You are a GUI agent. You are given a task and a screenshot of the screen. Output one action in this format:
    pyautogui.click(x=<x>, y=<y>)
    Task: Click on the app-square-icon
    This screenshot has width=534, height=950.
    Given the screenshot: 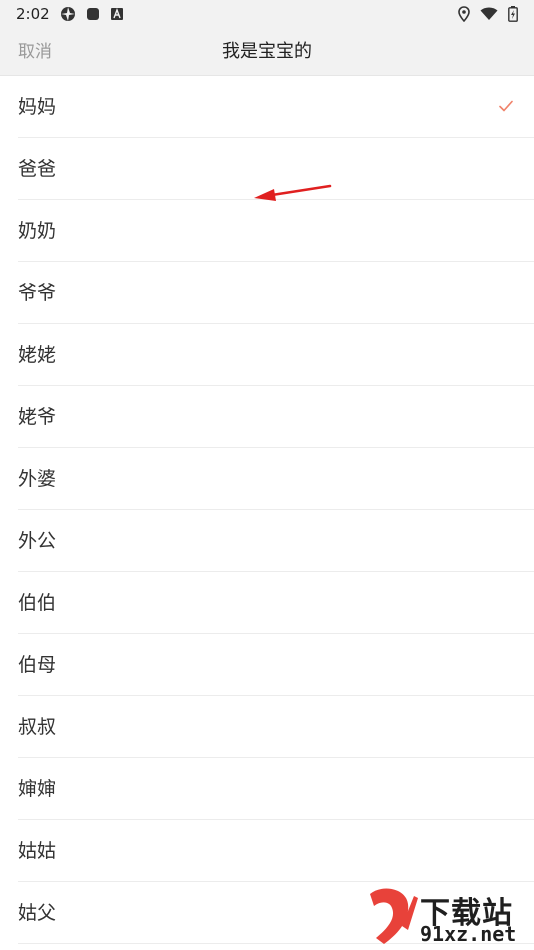 What is the action you would take?
    pyautogui.click(x=93, y=14)
    